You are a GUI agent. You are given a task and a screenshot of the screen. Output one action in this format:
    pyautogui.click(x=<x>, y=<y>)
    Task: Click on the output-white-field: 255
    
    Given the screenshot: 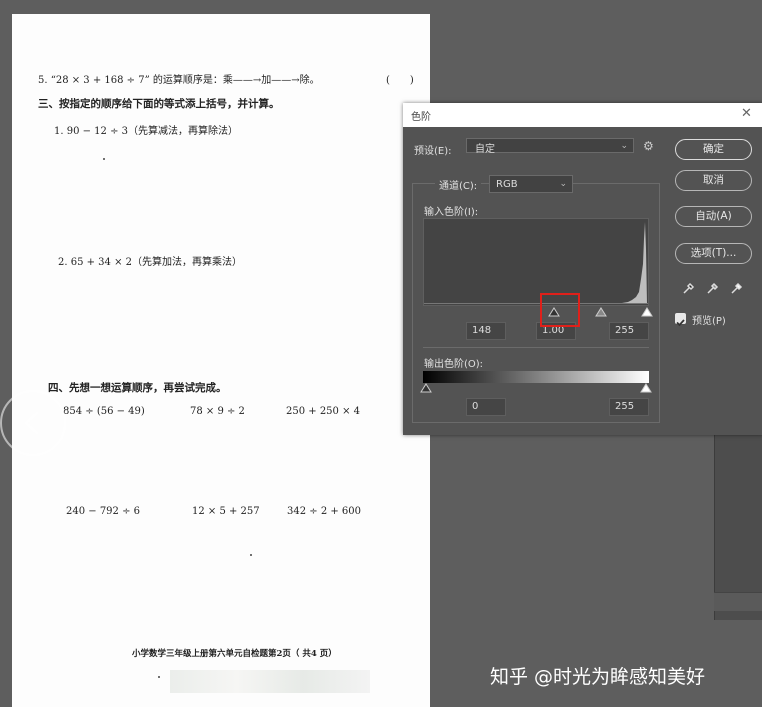 What is the action you would take?
    pyautogui.click(x=629, y=407)
    